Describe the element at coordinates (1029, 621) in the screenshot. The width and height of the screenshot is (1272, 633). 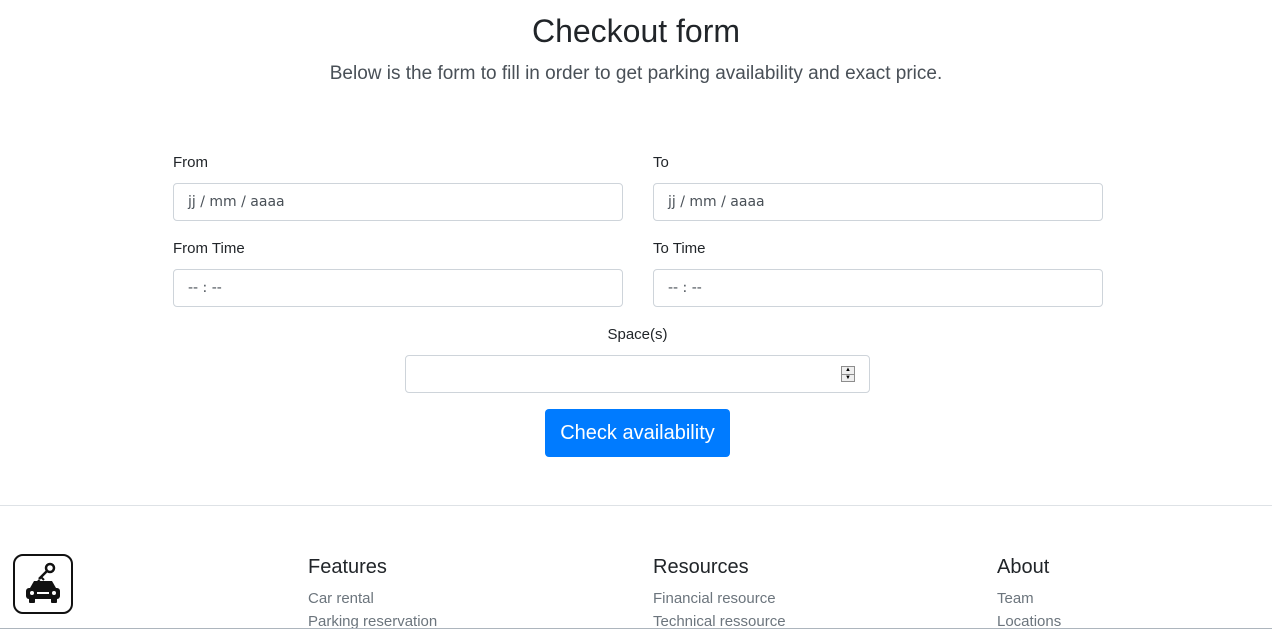
I see `footer-link-locations: Locations` at that location.